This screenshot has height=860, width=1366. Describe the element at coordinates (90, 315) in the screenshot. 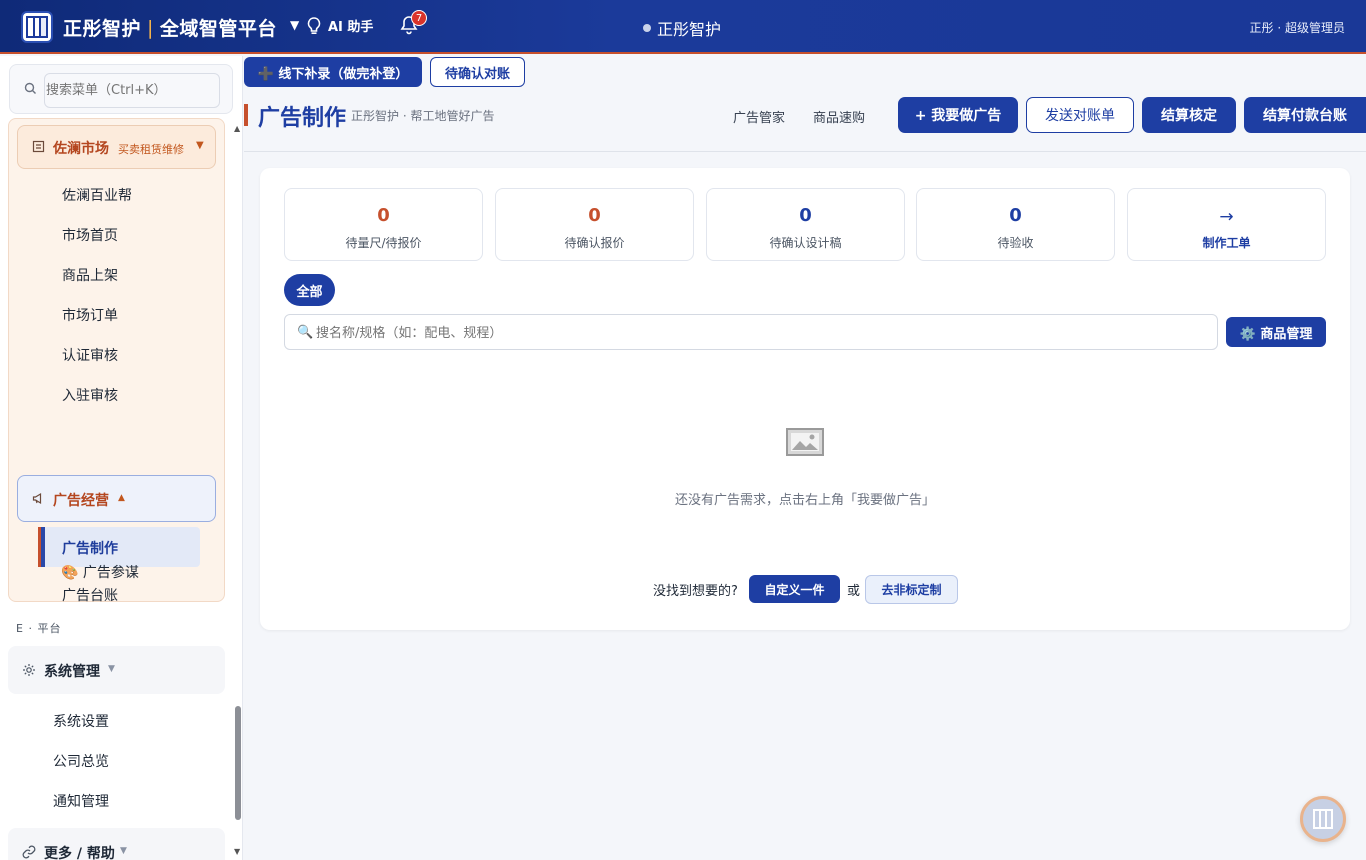

I see `sidebar-item-market-orders: 市场订单` at that location.